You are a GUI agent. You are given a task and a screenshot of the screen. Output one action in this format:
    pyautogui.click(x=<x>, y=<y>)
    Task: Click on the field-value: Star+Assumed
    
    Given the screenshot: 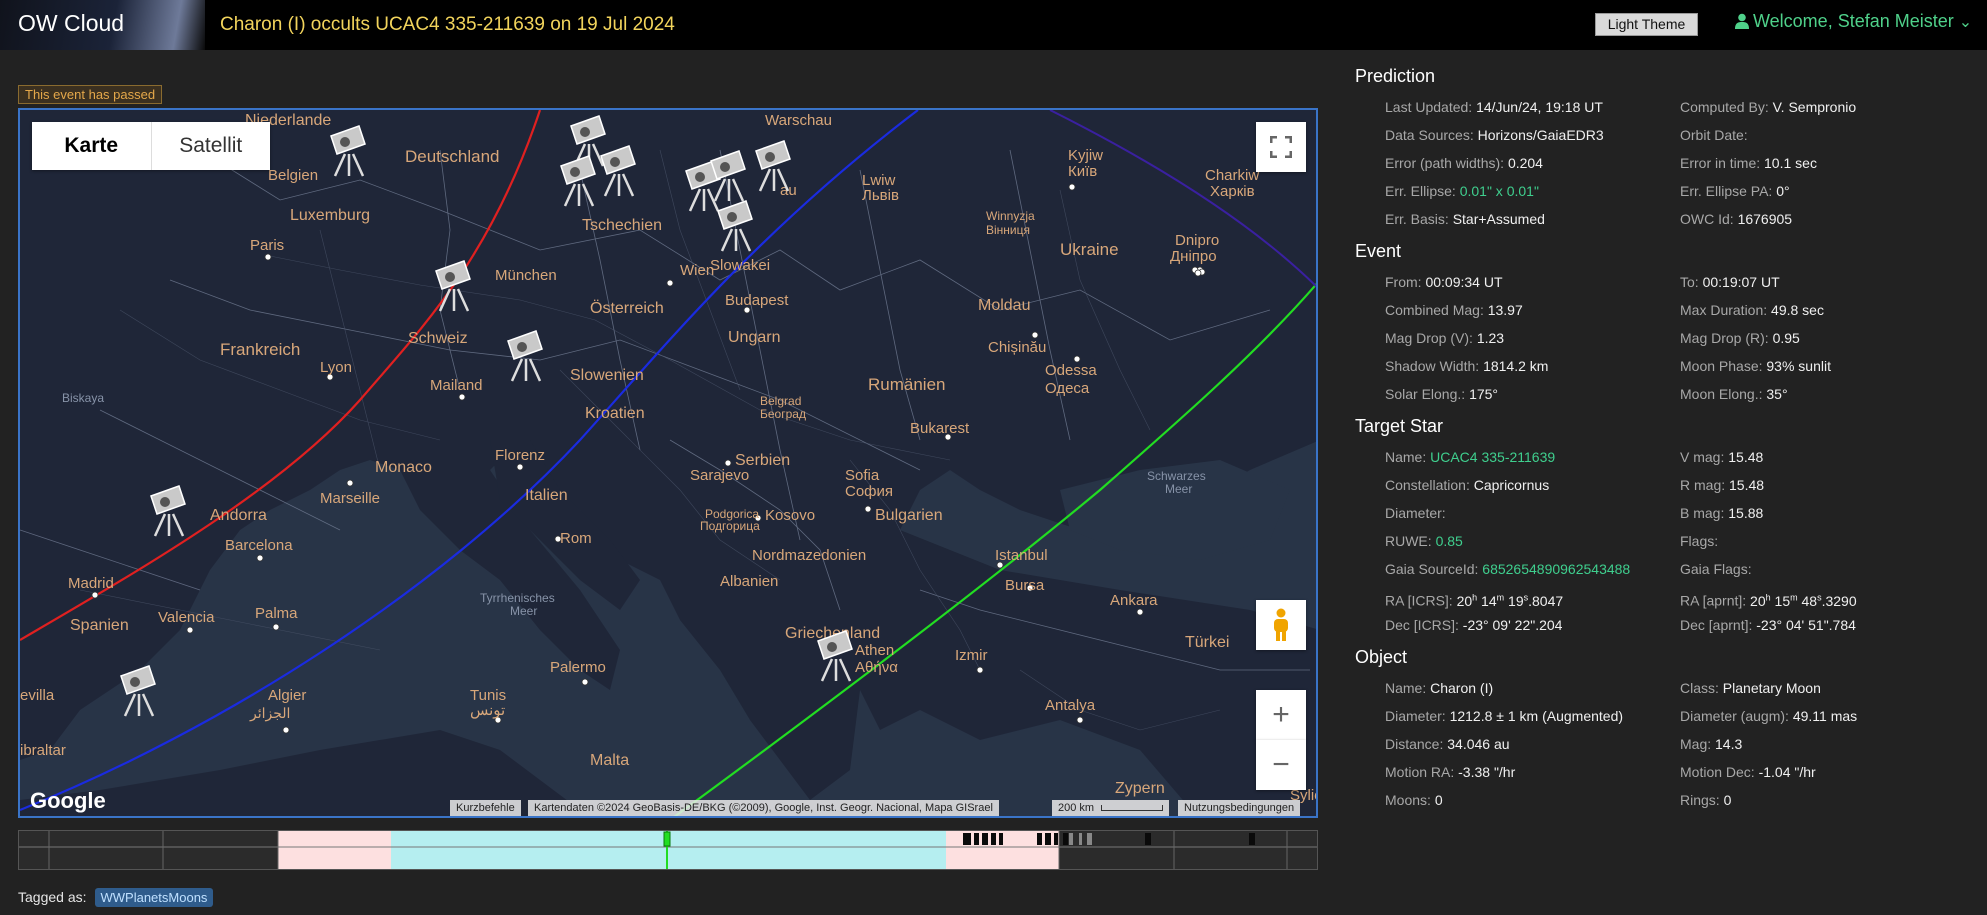 What is the action you would take?
    pyautogui.click(x=1498, y=219)
    